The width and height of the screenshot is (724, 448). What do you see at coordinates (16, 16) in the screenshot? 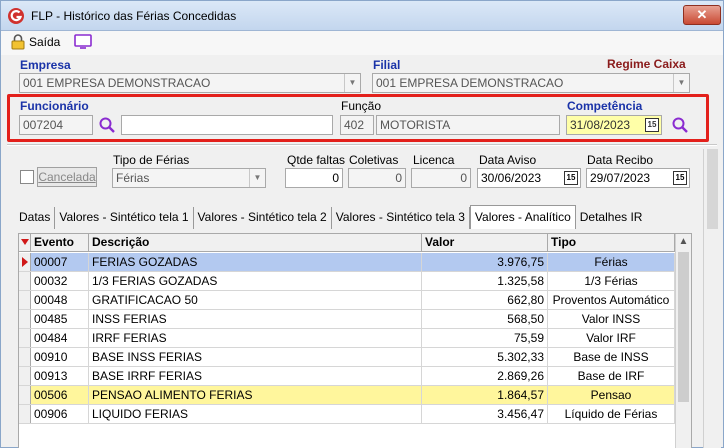
I see `app-logo-icon` at bounding box center [16, 16].